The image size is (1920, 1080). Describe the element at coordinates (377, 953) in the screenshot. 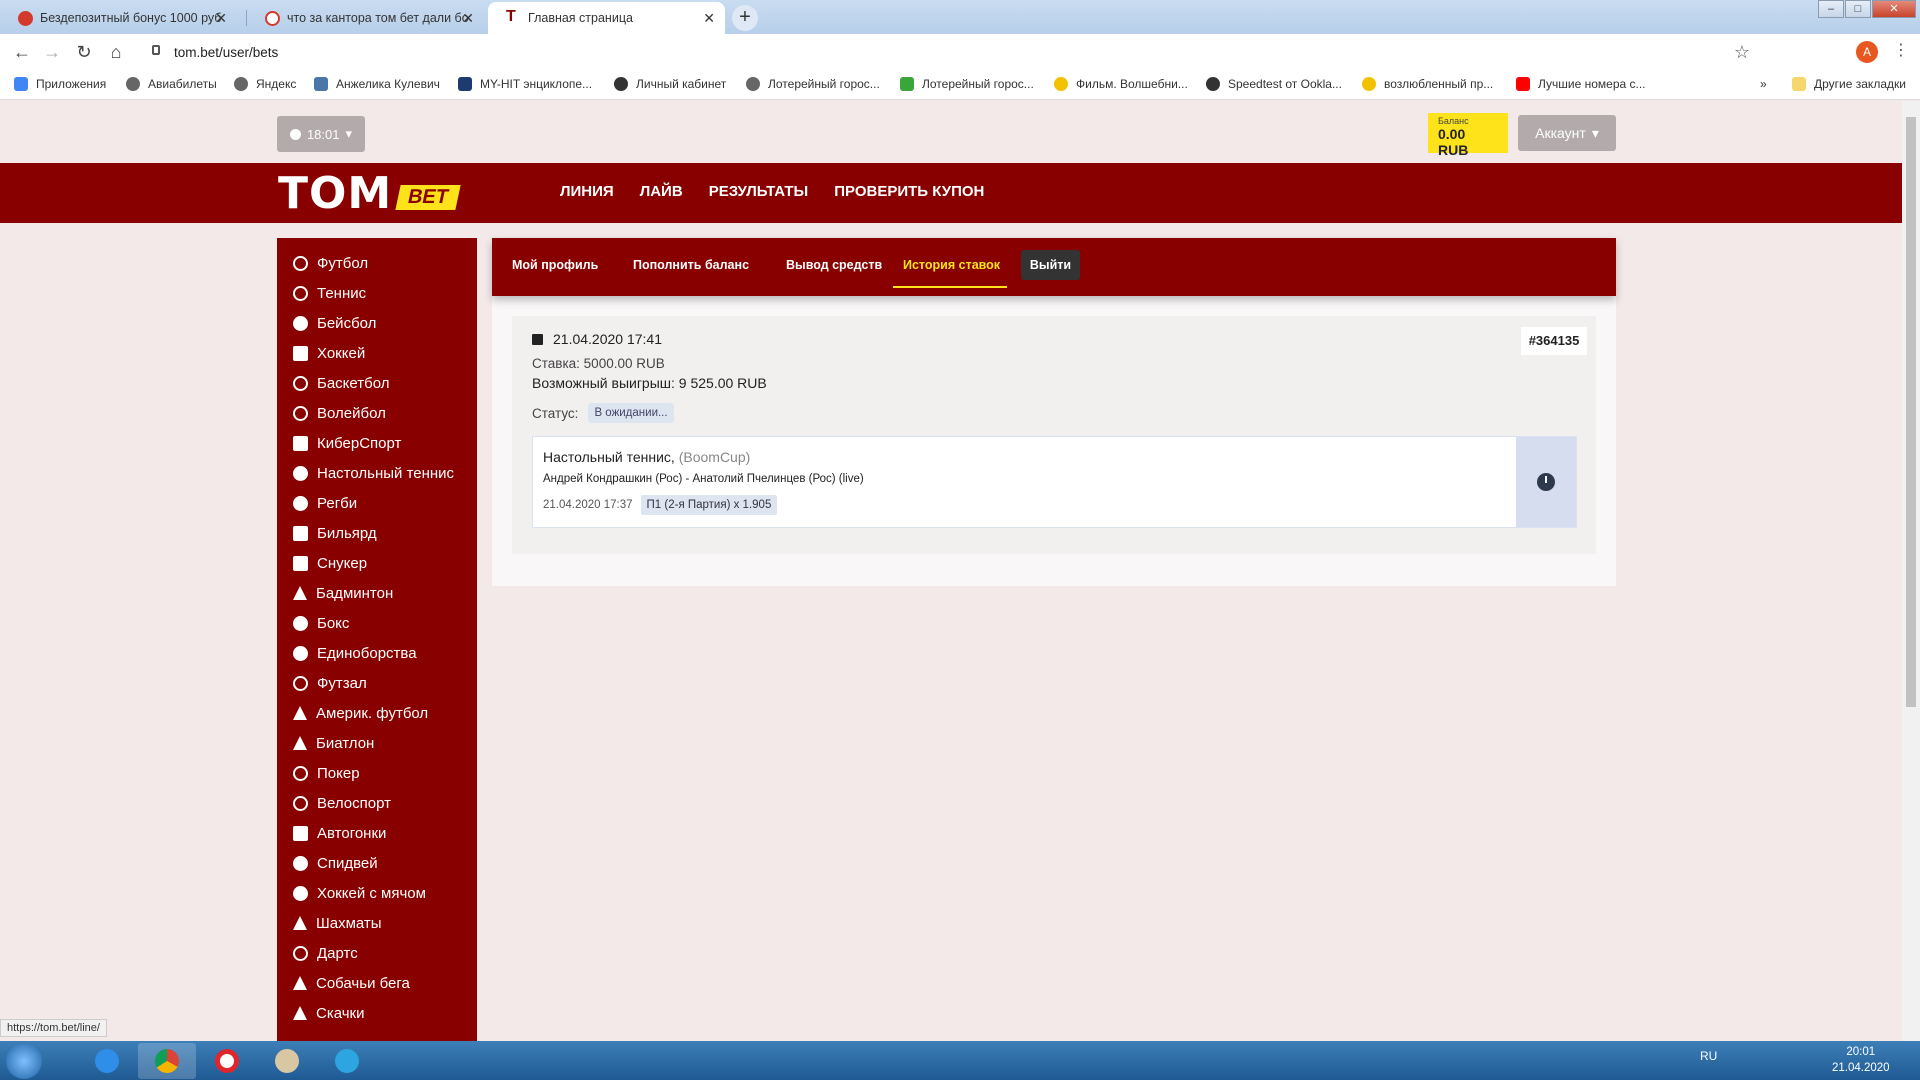

I see `sport-darts: Дартс` at that location.